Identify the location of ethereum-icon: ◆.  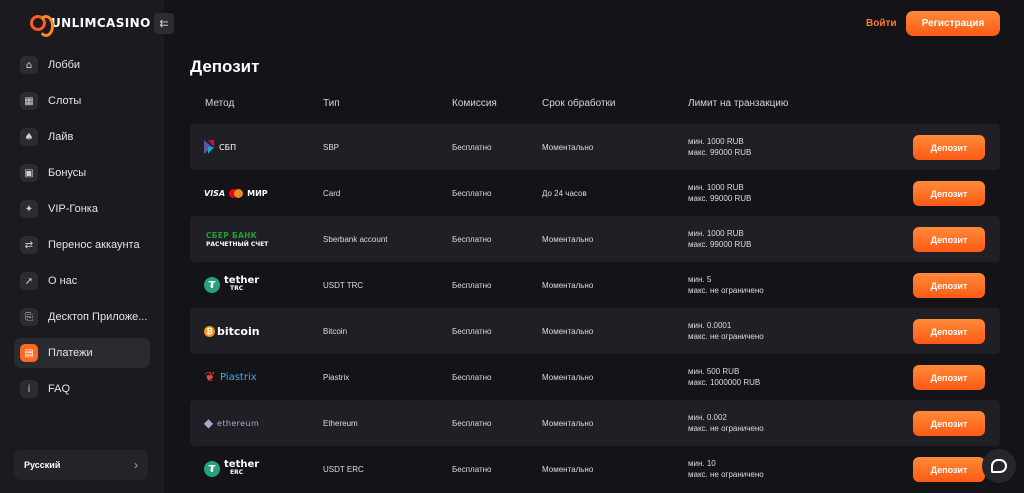
(208, 423).